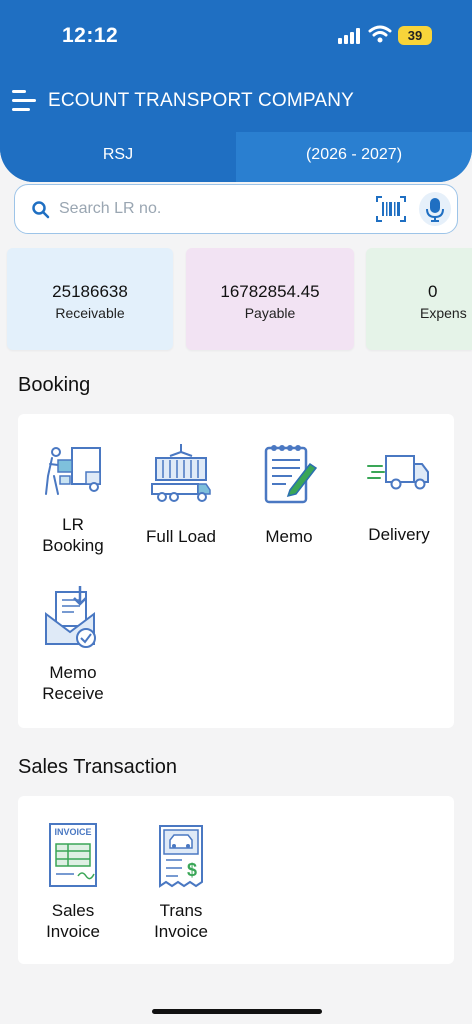 This screenshot has width=472, height=1024. I want to click on expense-card: 0 Expens, so click(419, 299).